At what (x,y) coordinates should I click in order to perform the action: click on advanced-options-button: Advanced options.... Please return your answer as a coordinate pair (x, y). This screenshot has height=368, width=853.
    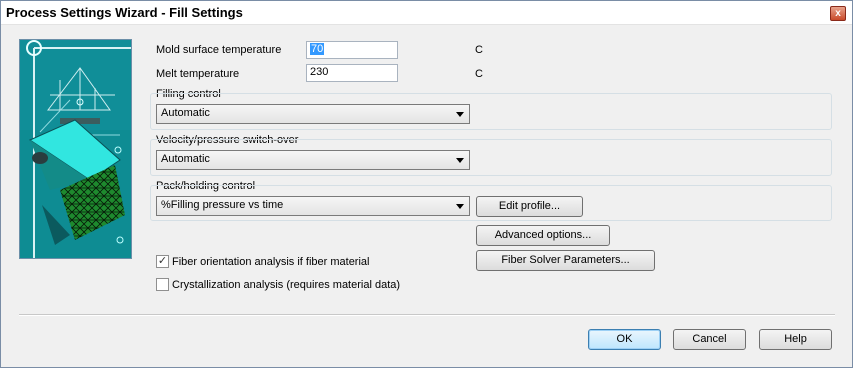
    Looking at the image, I should click on (543, 235).